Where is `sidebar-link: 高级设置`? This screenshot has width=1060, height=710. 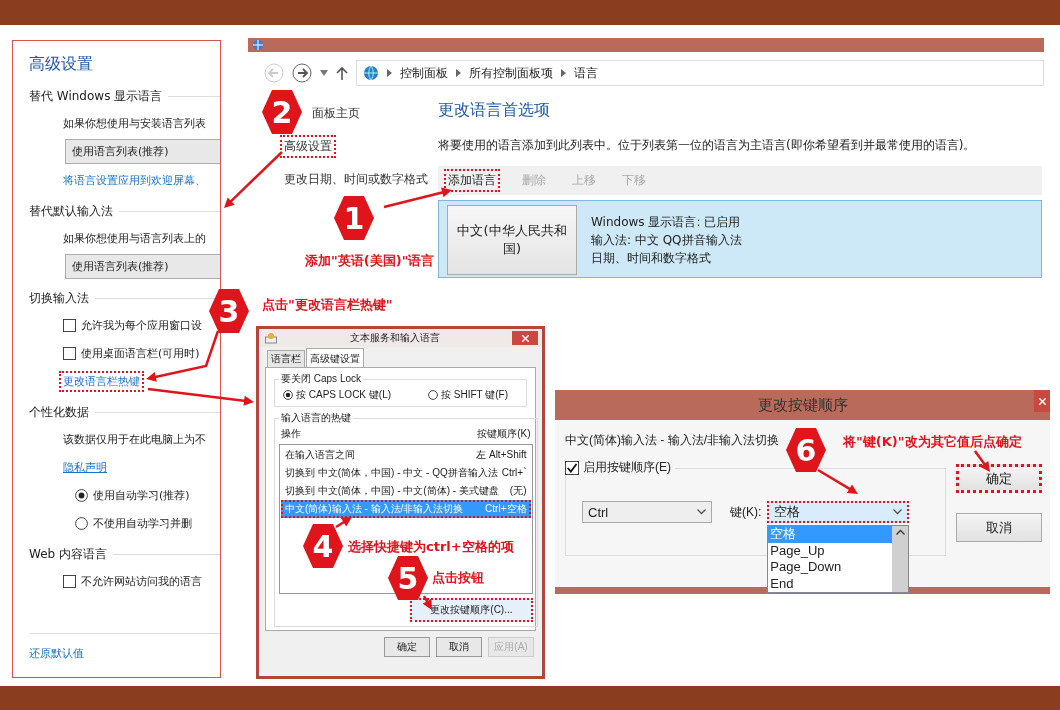 sidebar-link: 高级设置 is located at coordinates (308, 146).